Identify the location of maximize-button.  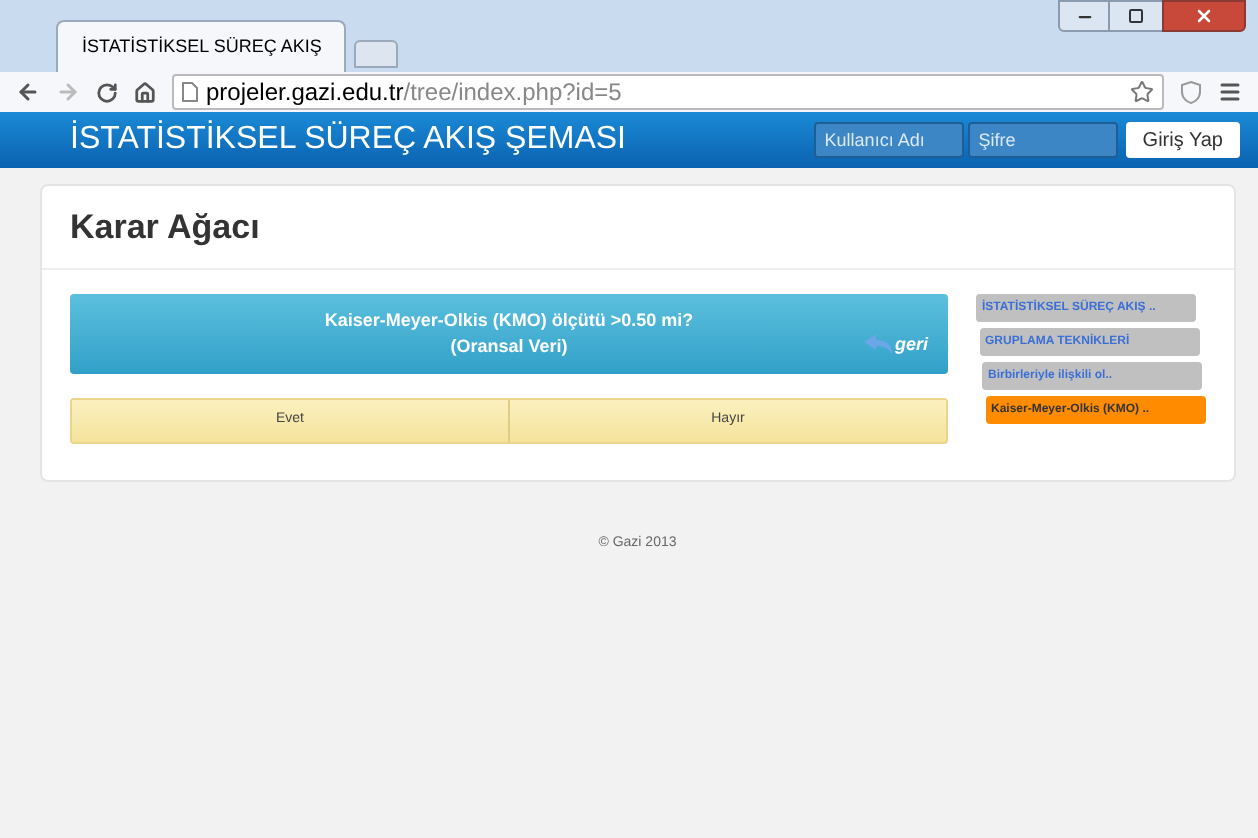
(1136, 16).